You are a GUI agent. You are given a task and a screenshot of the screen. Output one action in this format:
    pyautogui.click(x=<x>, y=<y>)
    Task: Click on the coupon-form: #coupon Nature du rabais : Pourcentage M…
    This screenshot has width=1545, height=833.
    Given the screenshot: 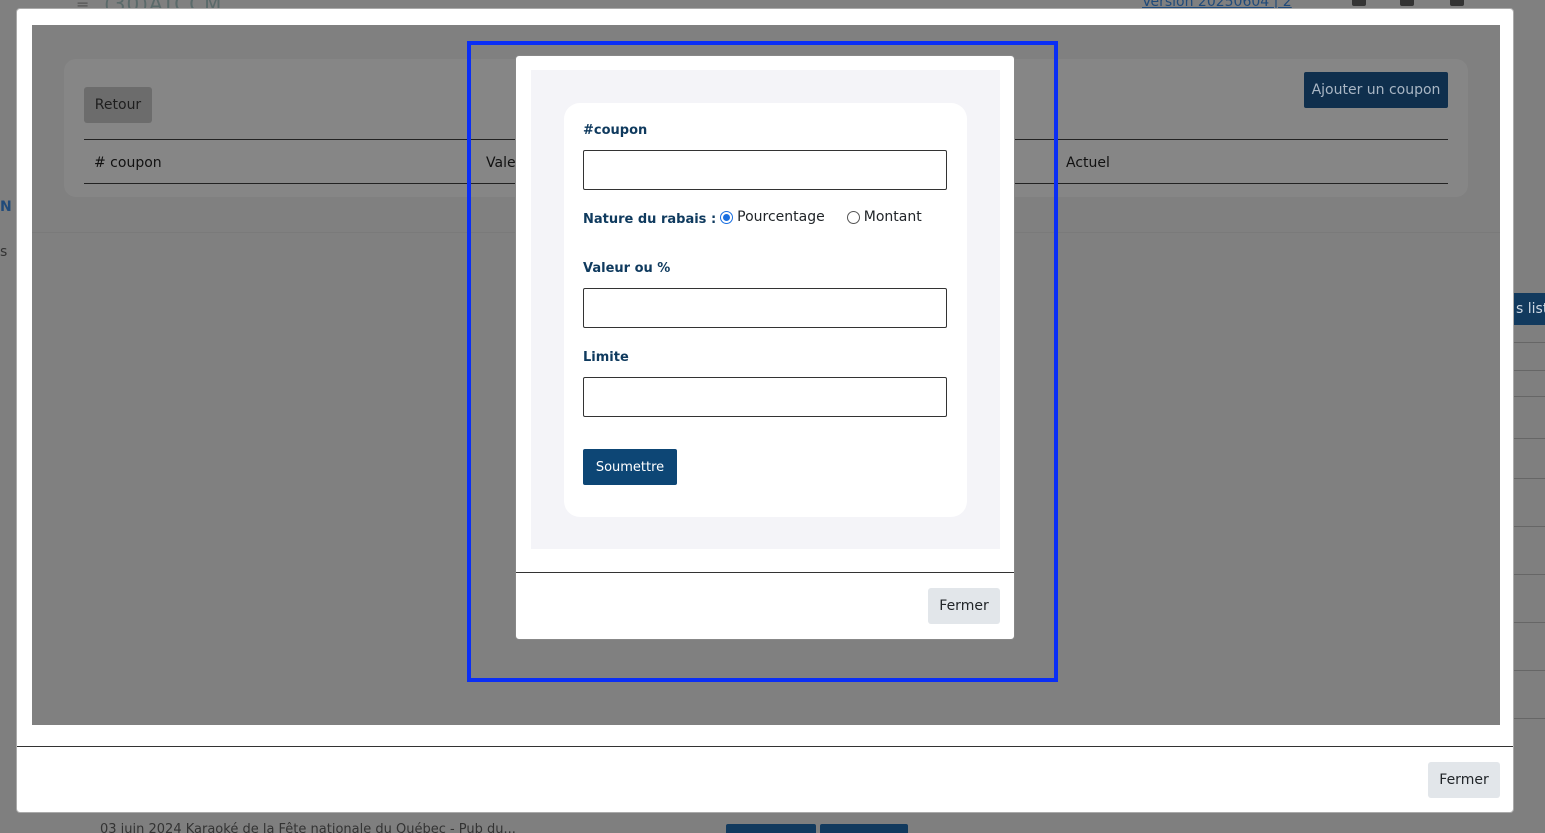 What is the action you would take?
    pyautogui.click(x=765, y=310)
    